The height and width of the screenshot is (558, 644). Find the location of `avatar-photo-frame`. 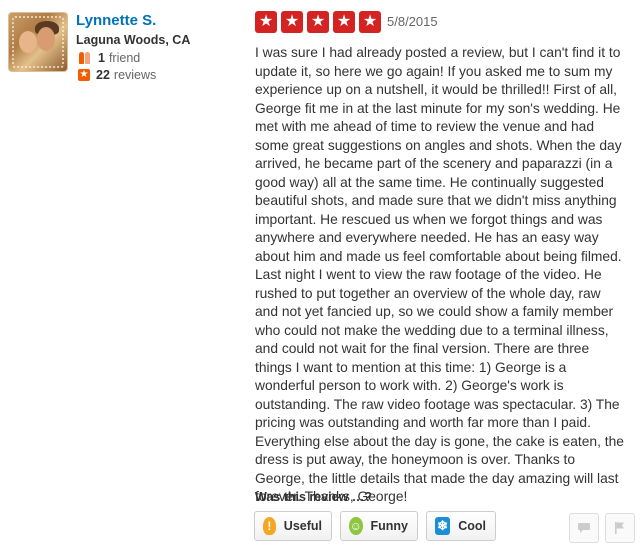

avatar-photo-frame is located at coordinates (38, 42).